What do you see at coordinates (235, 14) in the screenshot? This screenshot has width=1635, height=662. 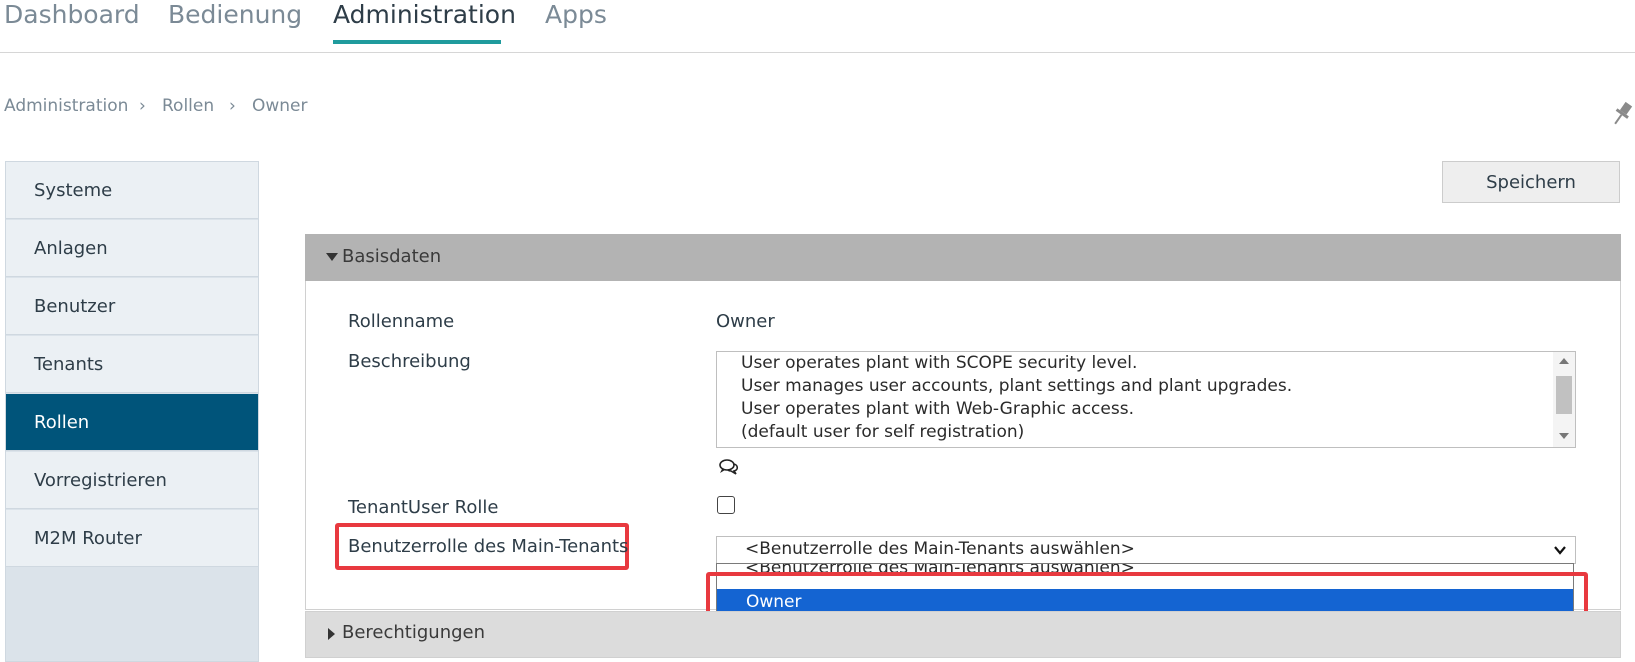 I see `tab-bedienung: Bedienung` at bounding box center [235, 14].